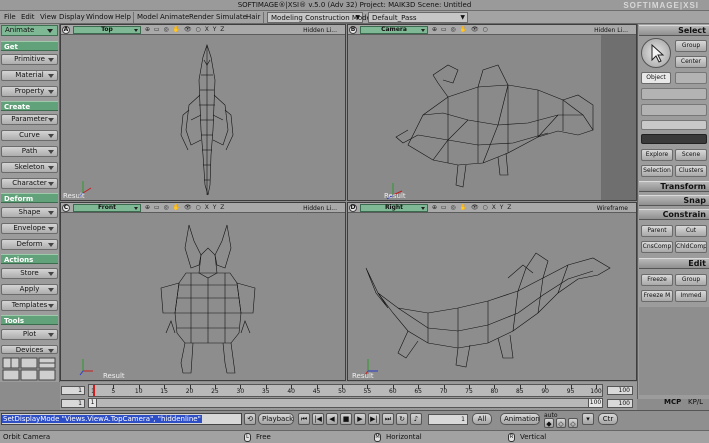  What do you see at coordinates (29, 244) in the screenshot?
I see `deform-button: Deform` at bounding box center [29, 244].